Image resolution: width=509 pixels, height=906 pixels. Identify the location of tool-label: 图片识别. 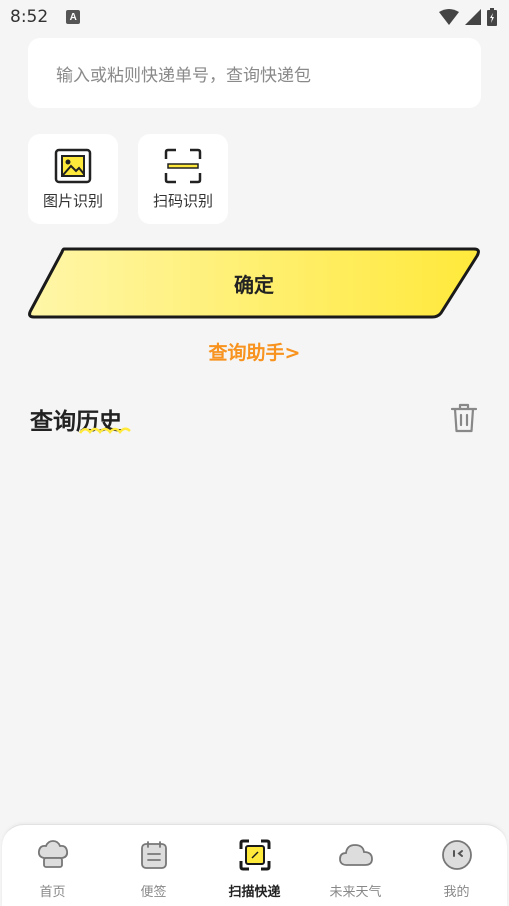
(72, 200).